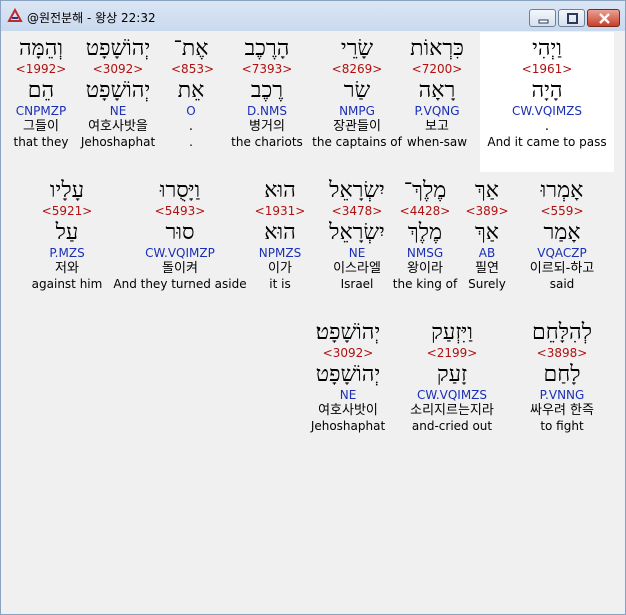  What do you see at coordinates (191, 142) in the screenshot?
I see `english-gloss: .` at bounding box center [191, 142].